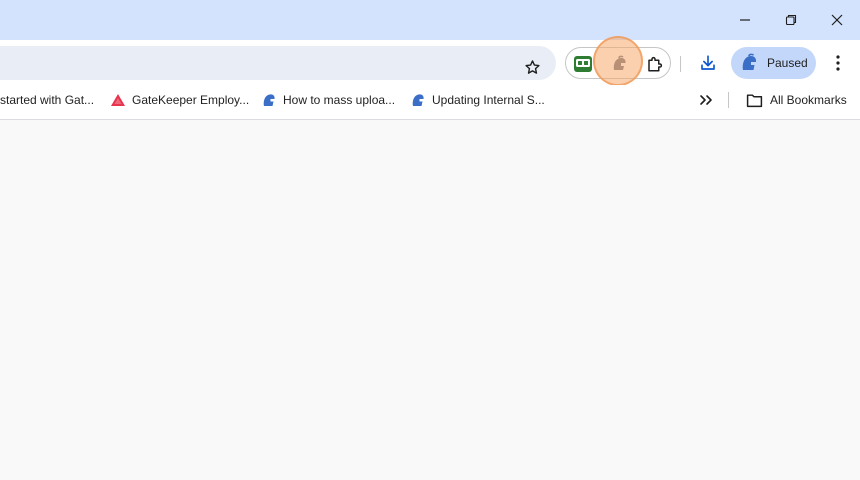 This screenshot has width=860, height=480. I want to click on three-dots-icon, so click(838, 63).